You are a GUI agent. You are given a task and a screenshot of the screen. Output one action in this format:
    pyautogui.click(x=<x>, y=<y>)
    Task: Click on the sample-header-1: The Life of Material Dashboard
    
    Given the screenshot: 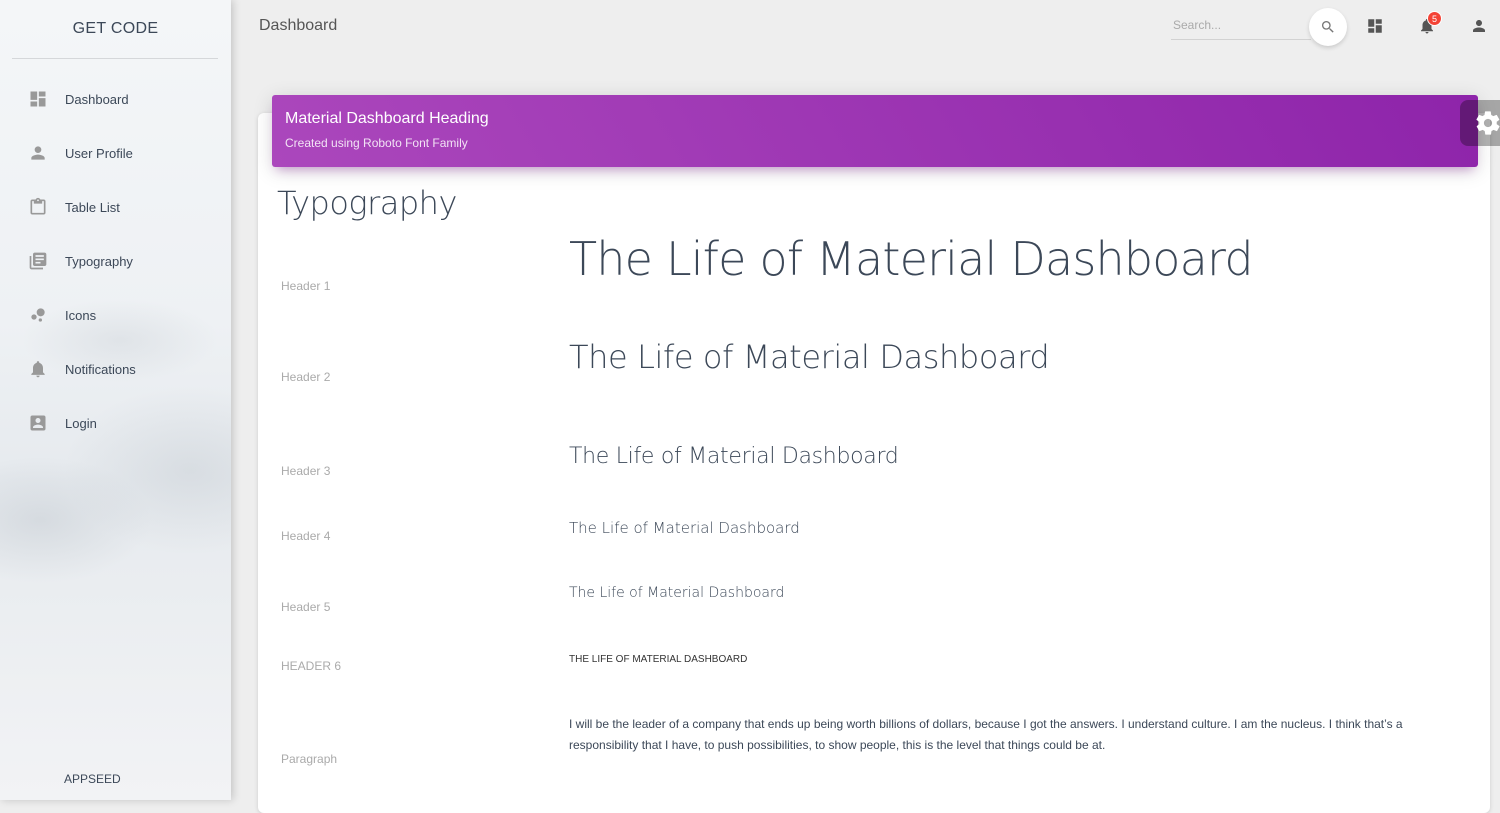 What is the action you would take?
    pyautogui.click(x=911, y=259)
    